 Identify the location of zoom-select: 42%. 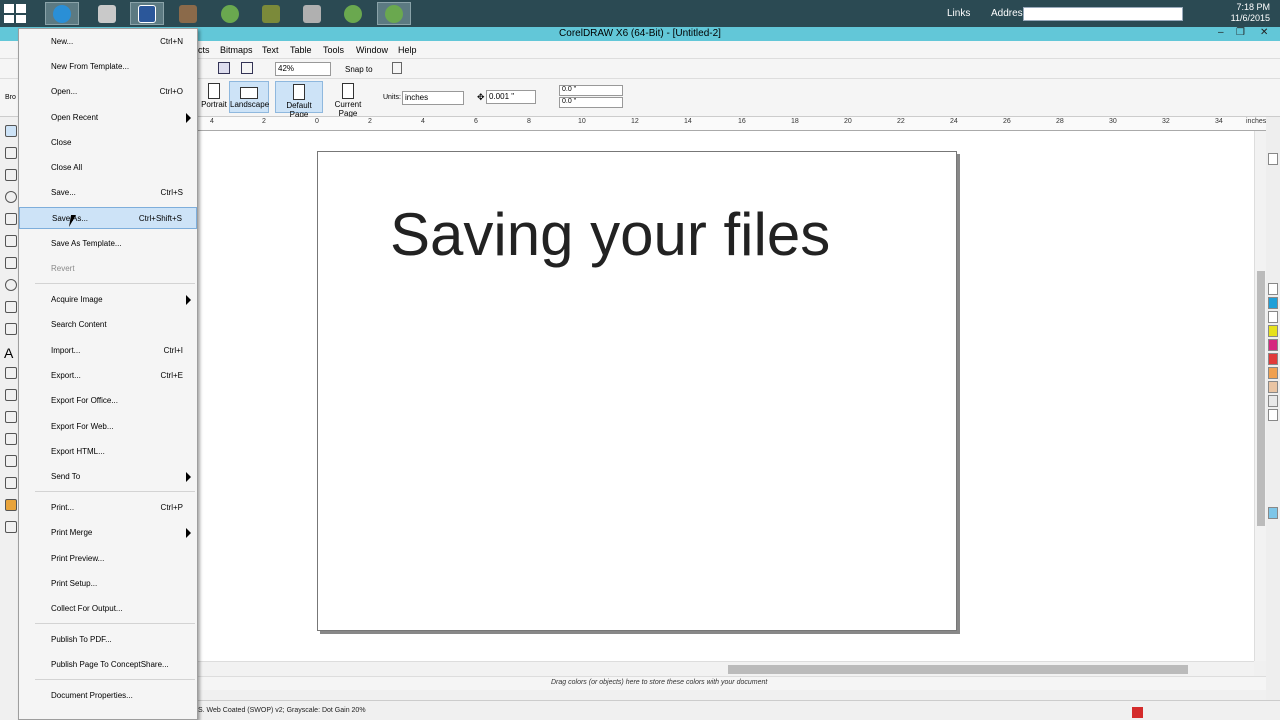
(303, 69).